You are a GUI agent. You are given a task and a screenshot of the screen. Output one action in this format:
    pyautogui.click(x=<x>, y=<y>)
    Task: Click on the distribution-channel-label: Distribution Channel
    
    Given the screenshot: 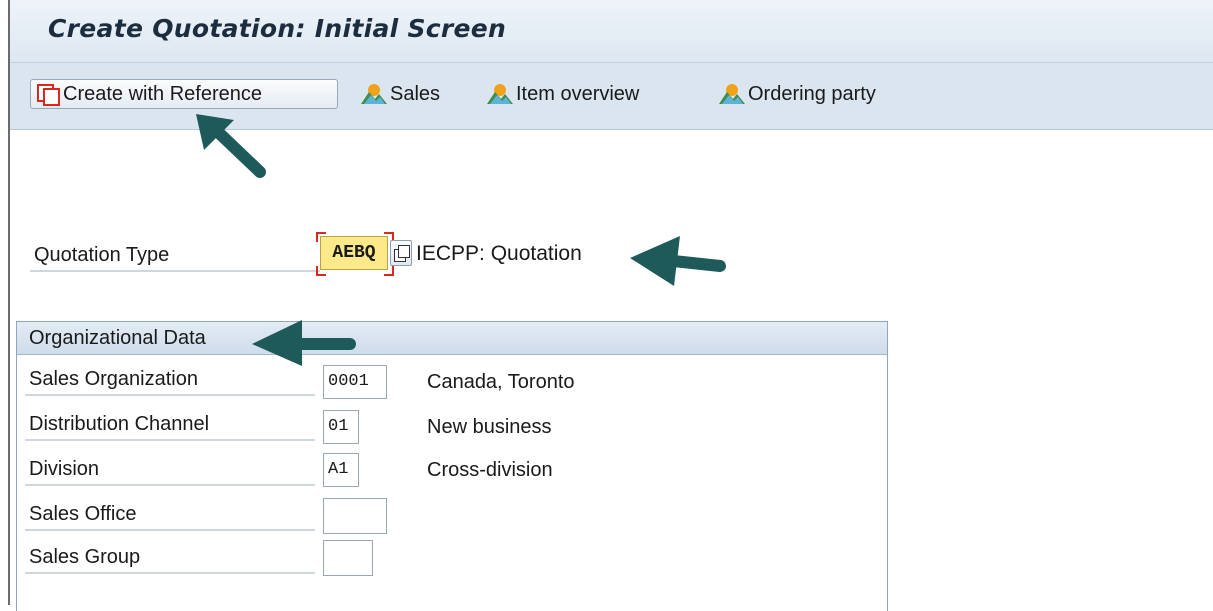 What is the action you would take?
    pyautogui.click(x=170, y=424)
    